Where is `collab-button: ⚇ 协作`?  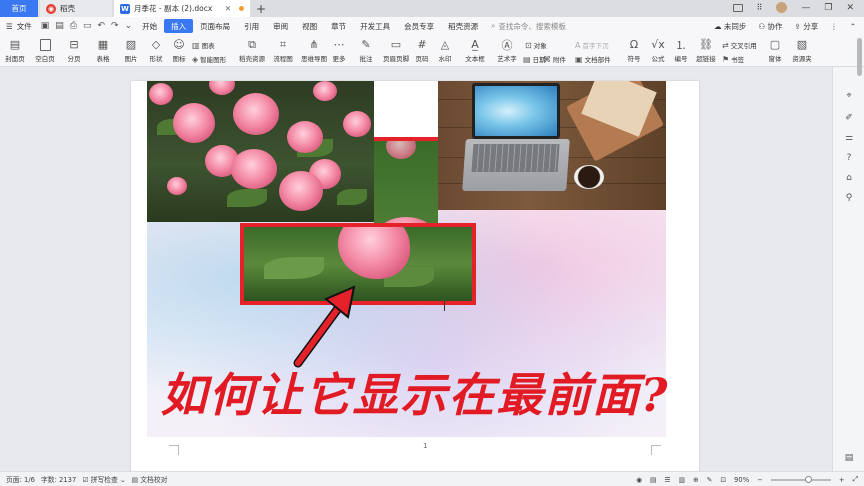 collab-button: ⚇ 协作 is located at coordinates (770, 26).